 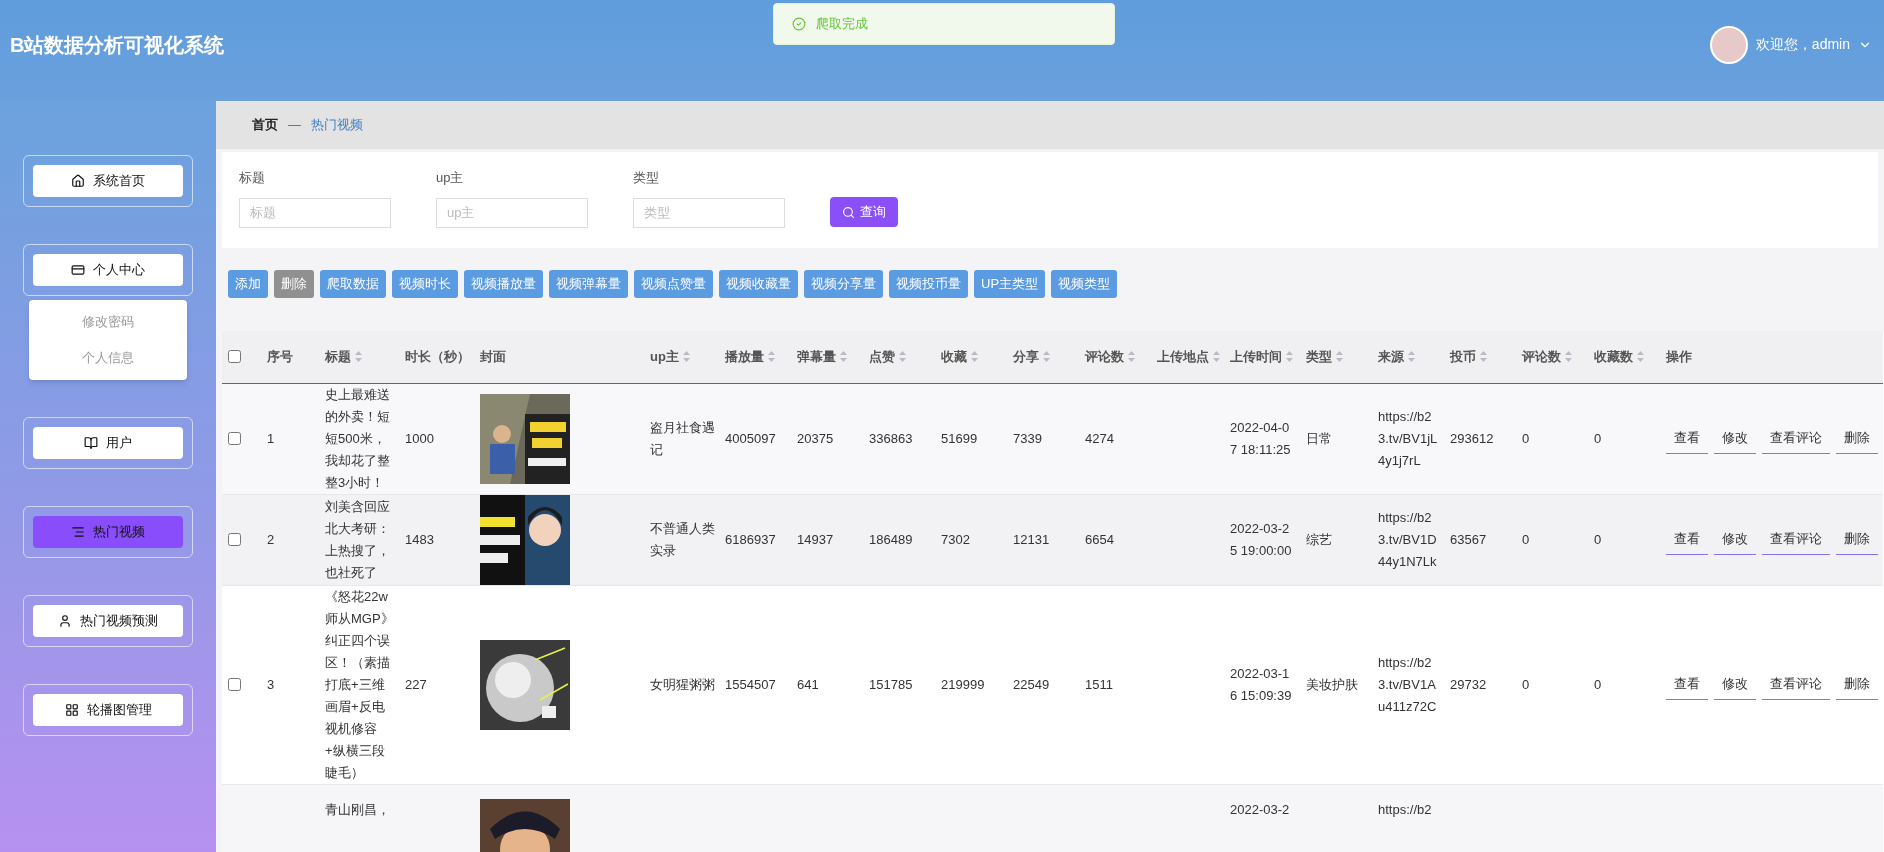 What do you see at coordinates (108, 181) in the screenshot?
I see `sidebar-item: 系统首页` at bounding box center [108, 181].